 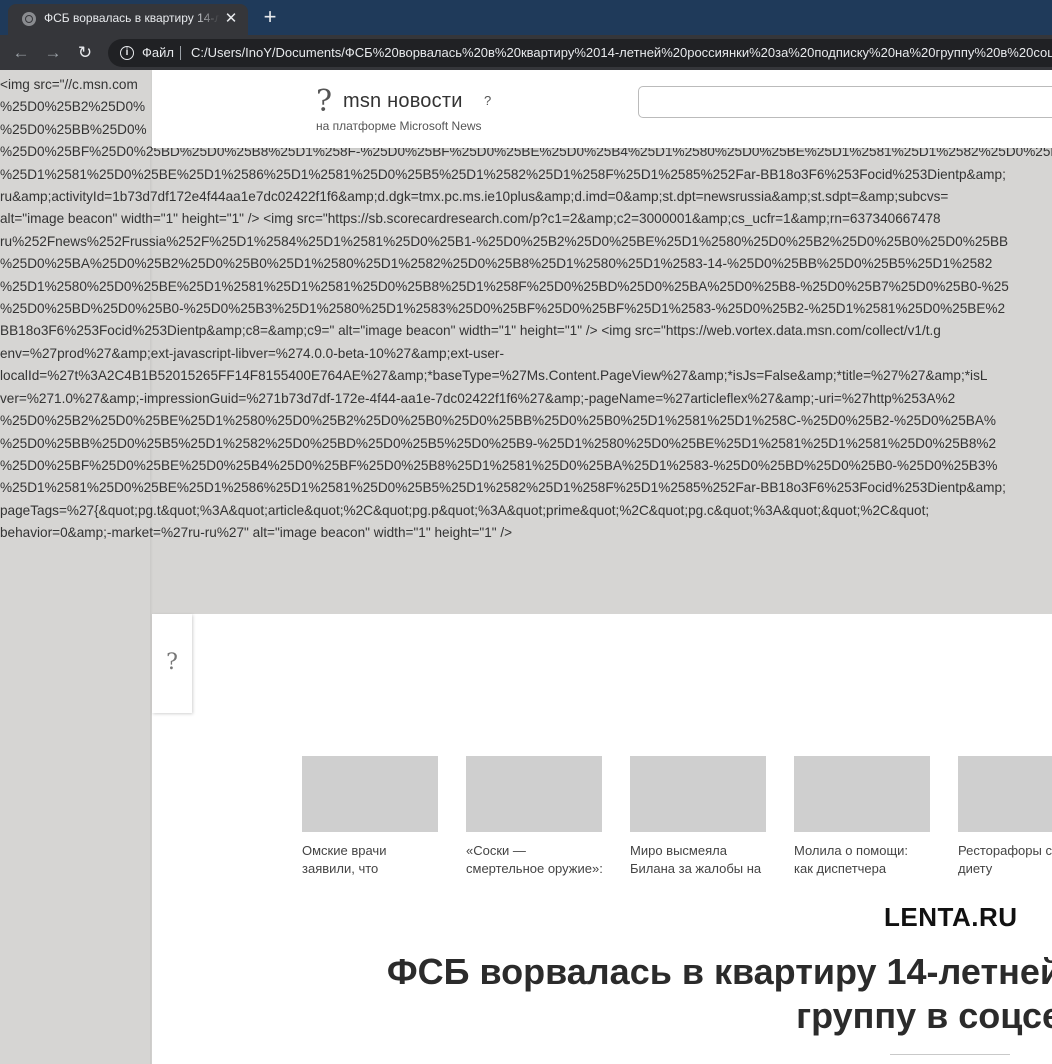 I want to click on new-tab-button: +, so click(x=270, y=17).